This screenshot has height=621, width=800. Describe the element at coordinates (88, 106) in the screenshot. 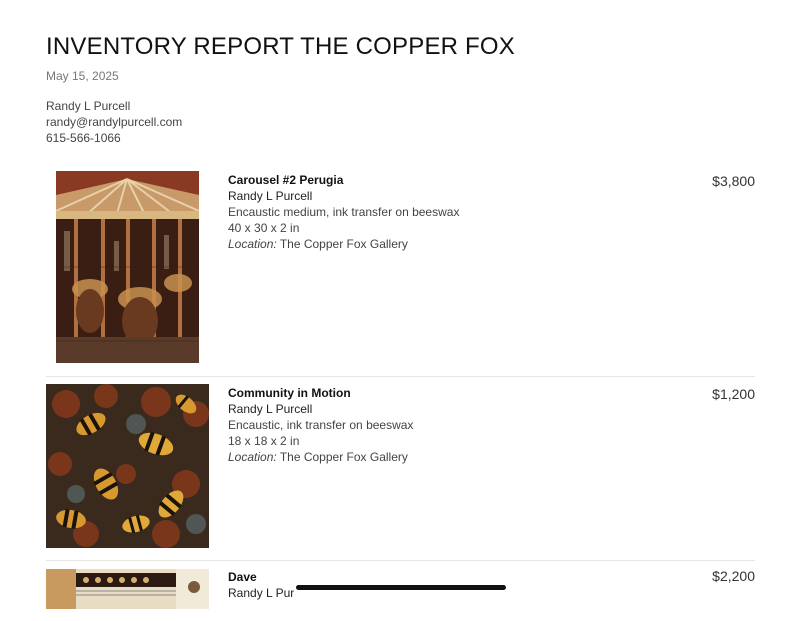

I see `contact-name: Randy L Purcell` at that location.